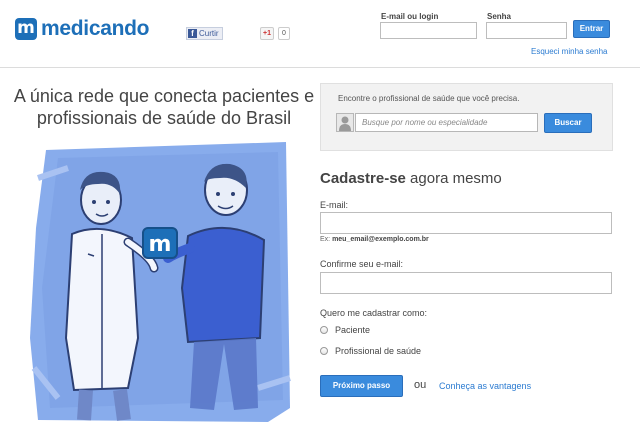  Describe the element at coordinates (568, 123) in the screenshot. I see `search-button: Buscar` at that location.